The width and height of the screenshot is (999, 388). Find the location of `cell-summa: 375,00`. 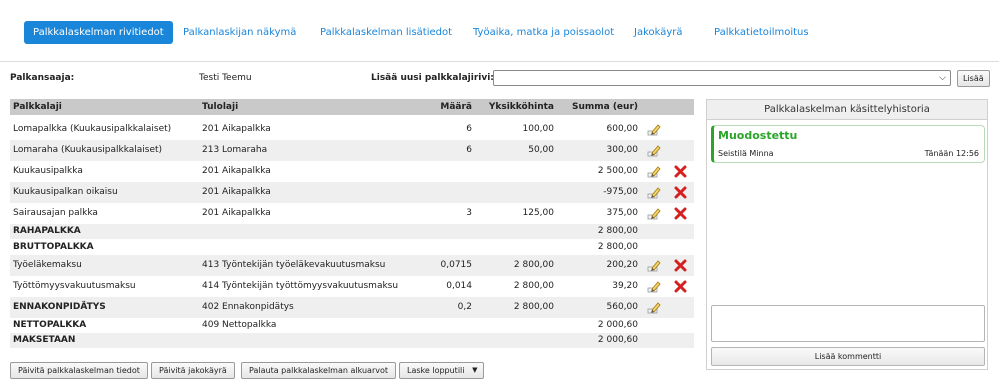

cell-summa: 375,00 is located at coordinates (622, 213).